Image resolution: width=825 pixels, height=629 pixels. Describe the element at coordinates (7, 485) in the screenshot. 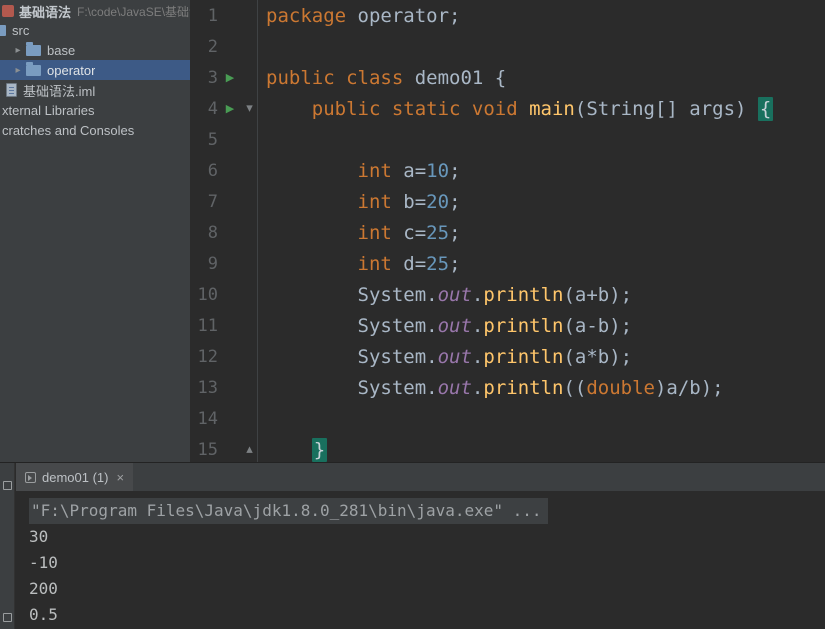

I see `tool-stripe-icon-top` at that location.